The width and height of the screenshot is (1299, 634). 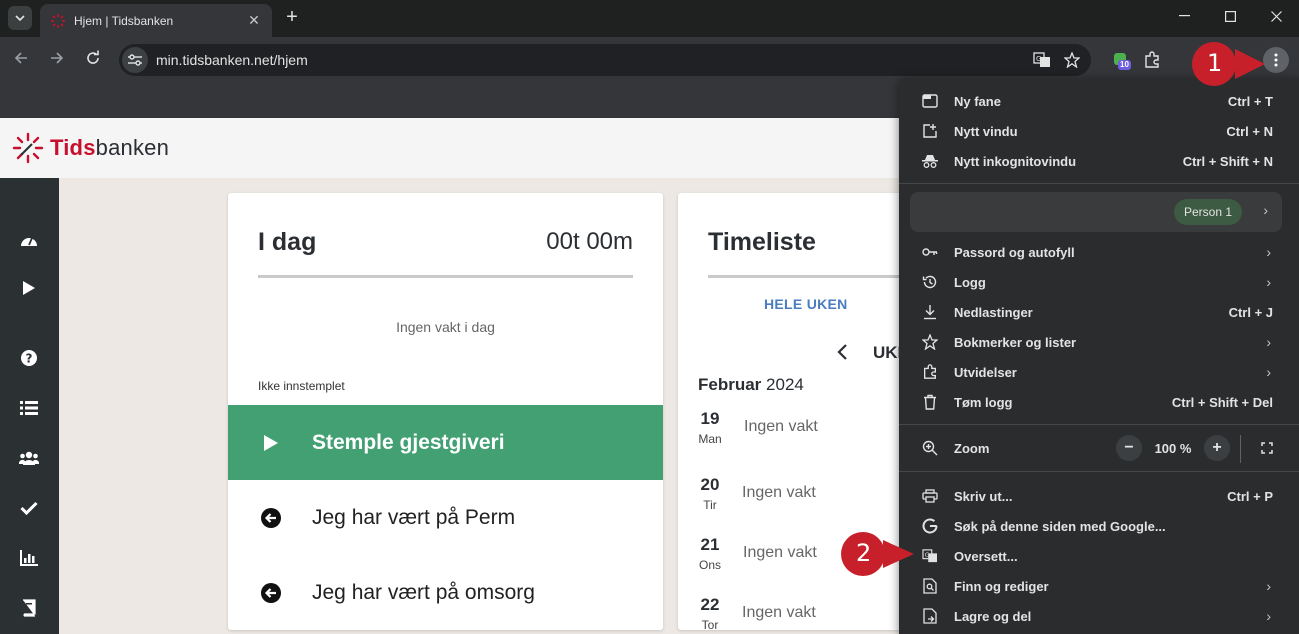 I want to click on fullscreen-icon, so click(x=1267, y=448).